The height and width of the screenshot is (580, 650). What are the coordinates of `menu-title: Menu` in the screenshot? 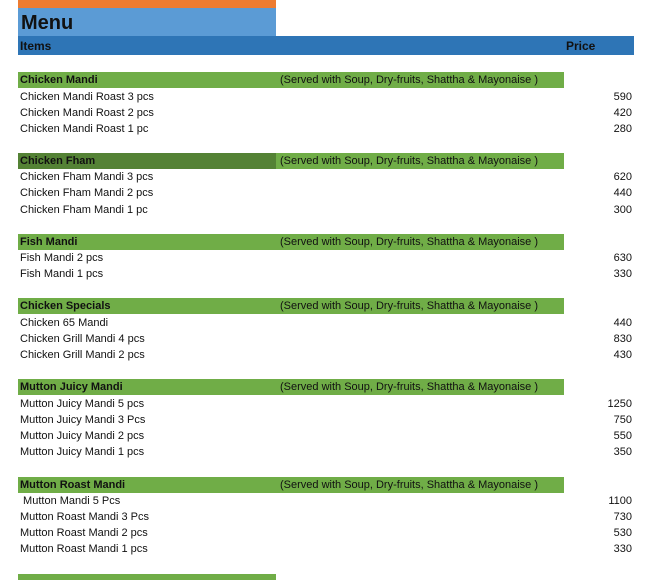 It's located at (47, 23).